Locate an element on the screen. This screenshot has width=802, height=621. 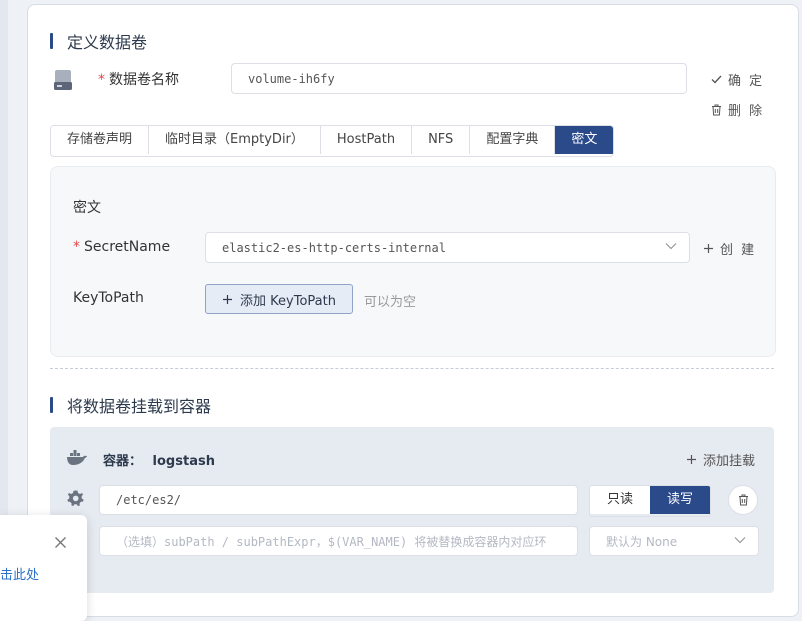
readwrite-option: 读写 is located at coordinates (680, 500).